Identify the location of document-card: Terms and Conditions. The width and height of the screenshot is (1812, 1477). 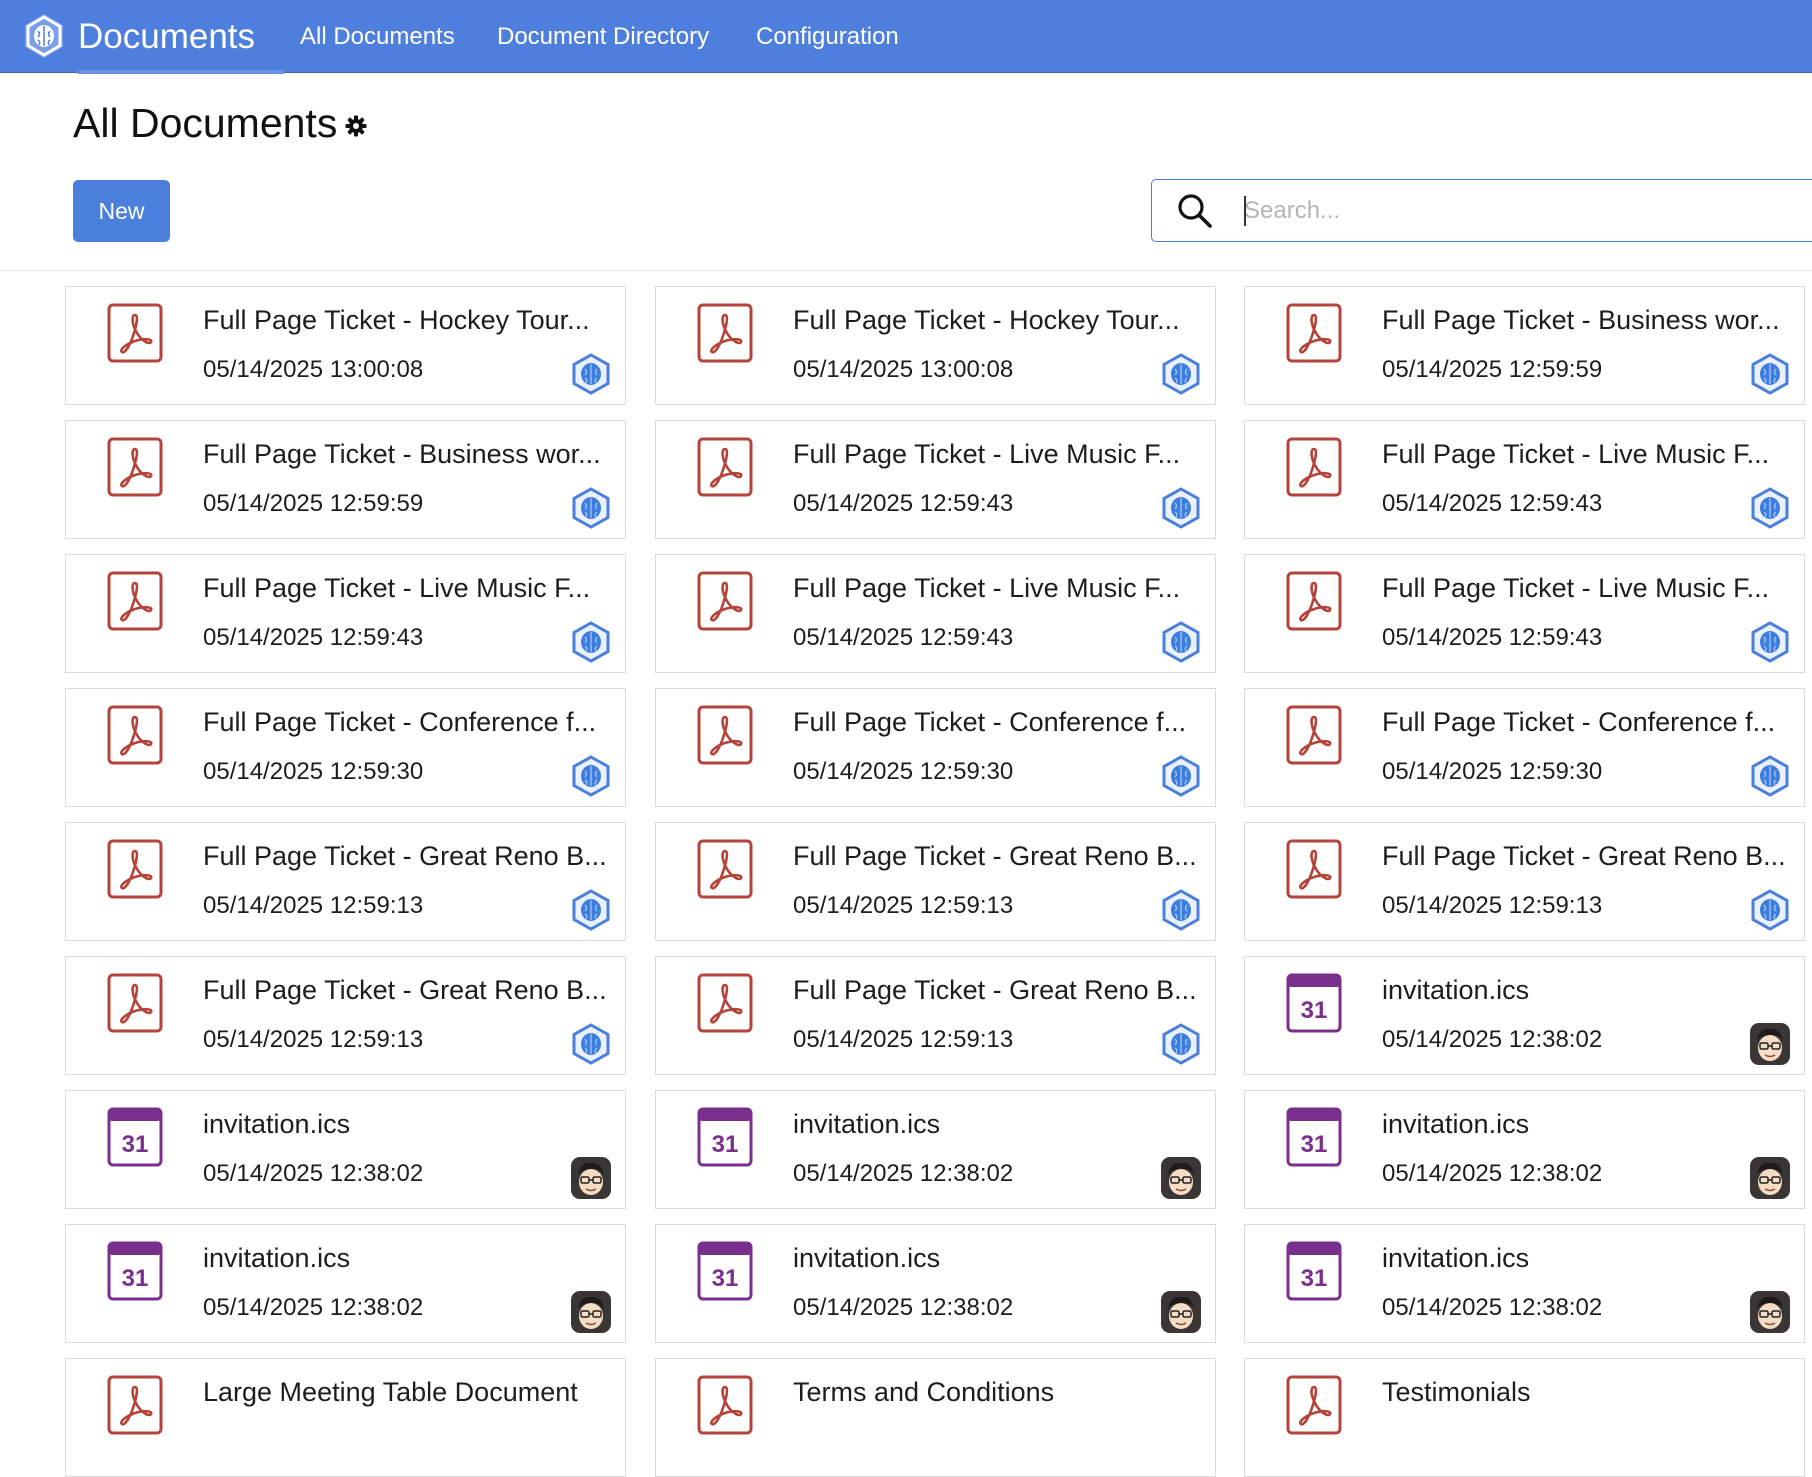
(935, 1417).